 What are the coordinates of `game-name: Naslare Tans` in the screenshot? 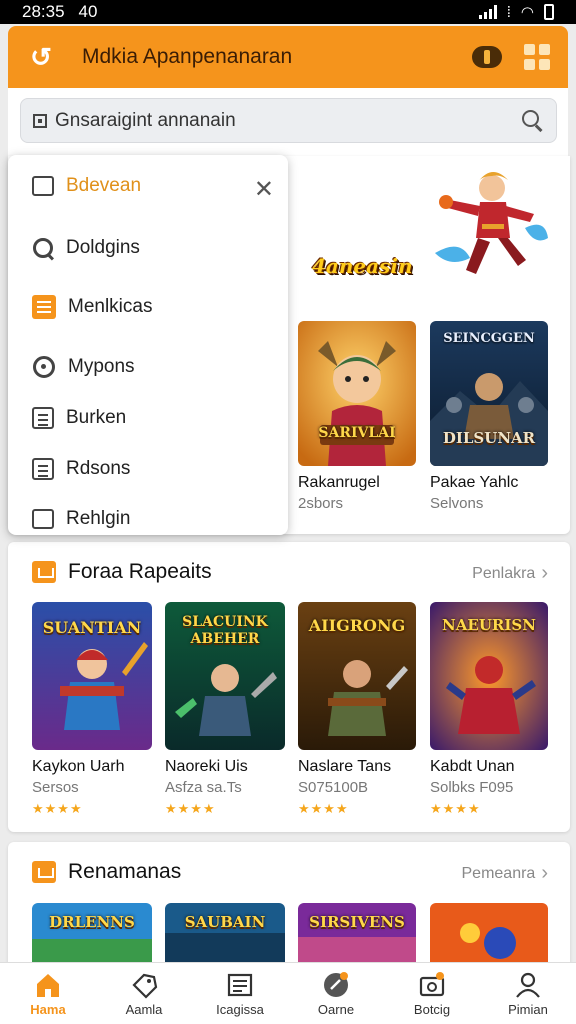 It's located at (344, 767).